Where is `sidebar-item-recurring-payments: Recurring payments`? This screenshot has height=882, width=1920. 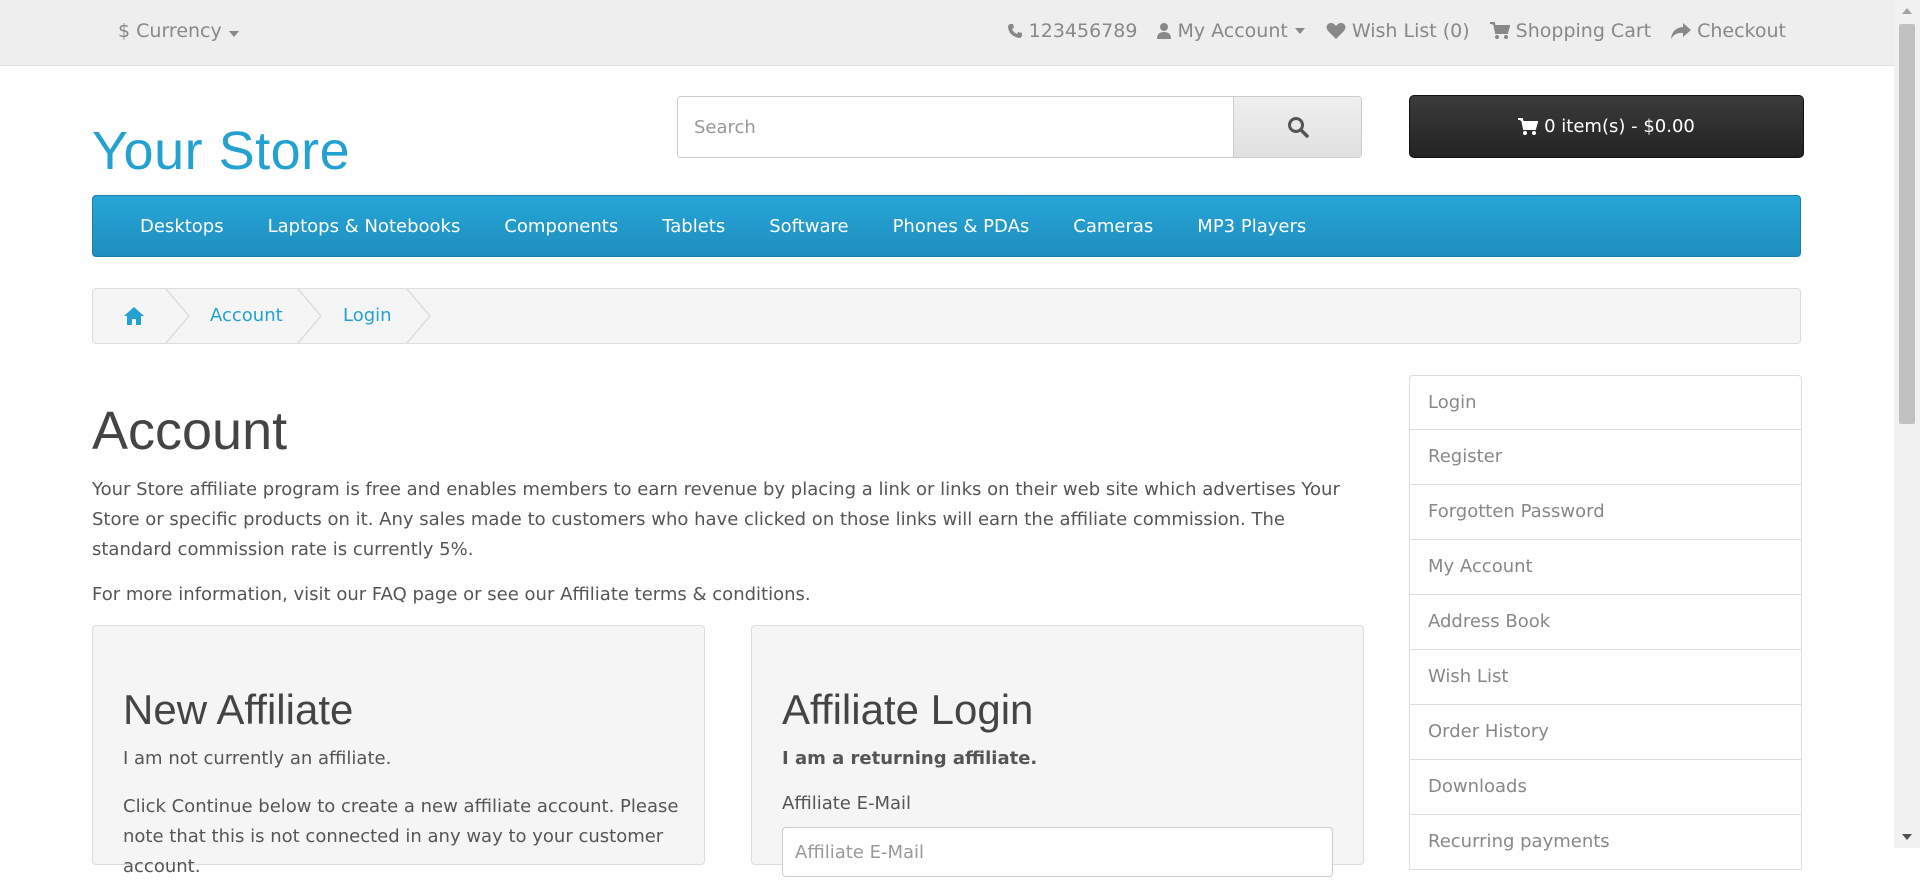 sidebar-item-recurring-payments: Recurring payments is located at coordinates (1605, 842).